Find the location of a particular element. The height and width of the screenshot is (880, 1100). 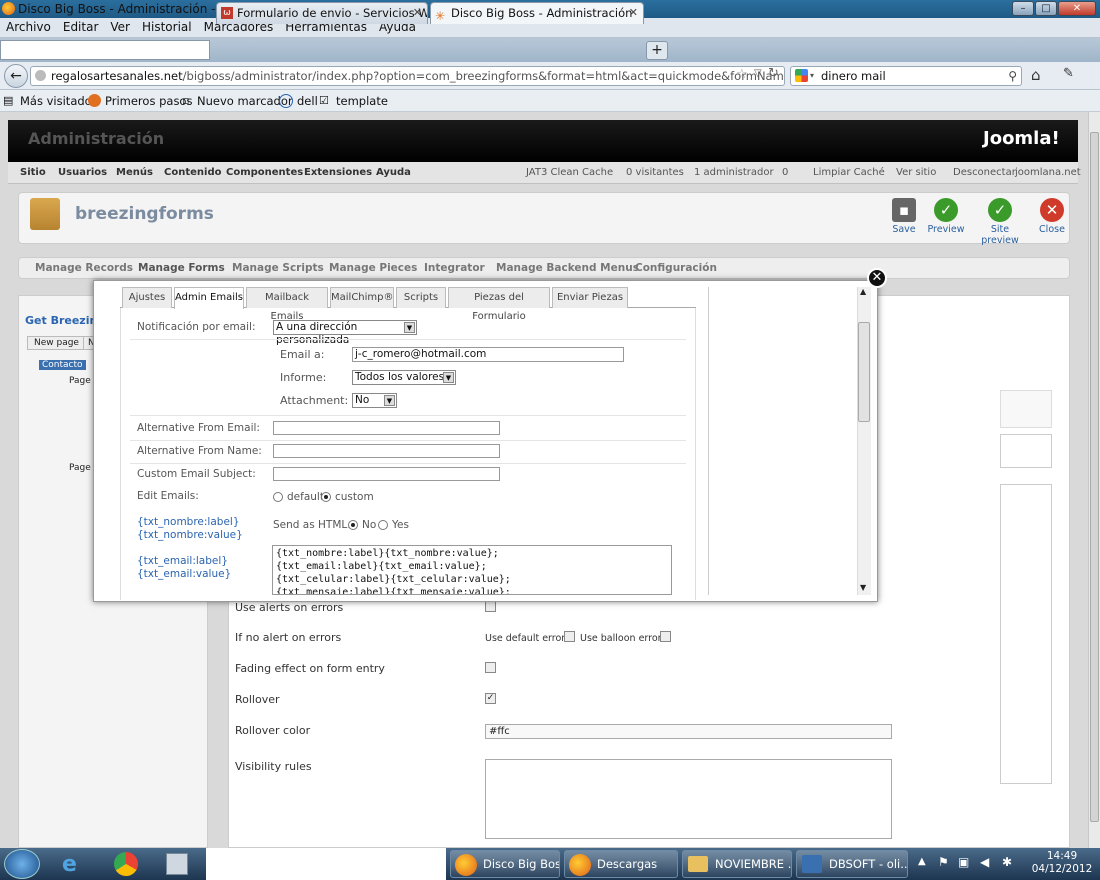

reload-icon: ↻ is located at coordinates (773, 73).